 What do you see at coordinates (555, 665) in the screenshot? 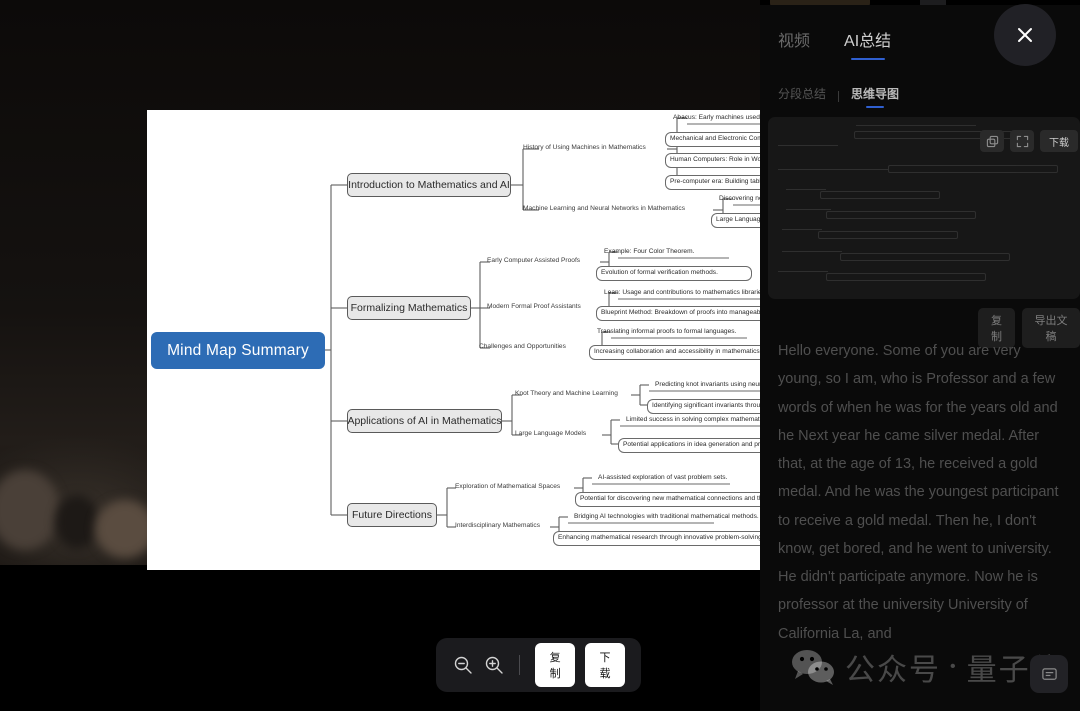
I see `copy-button: 复制` at bounding box center [555, 665].